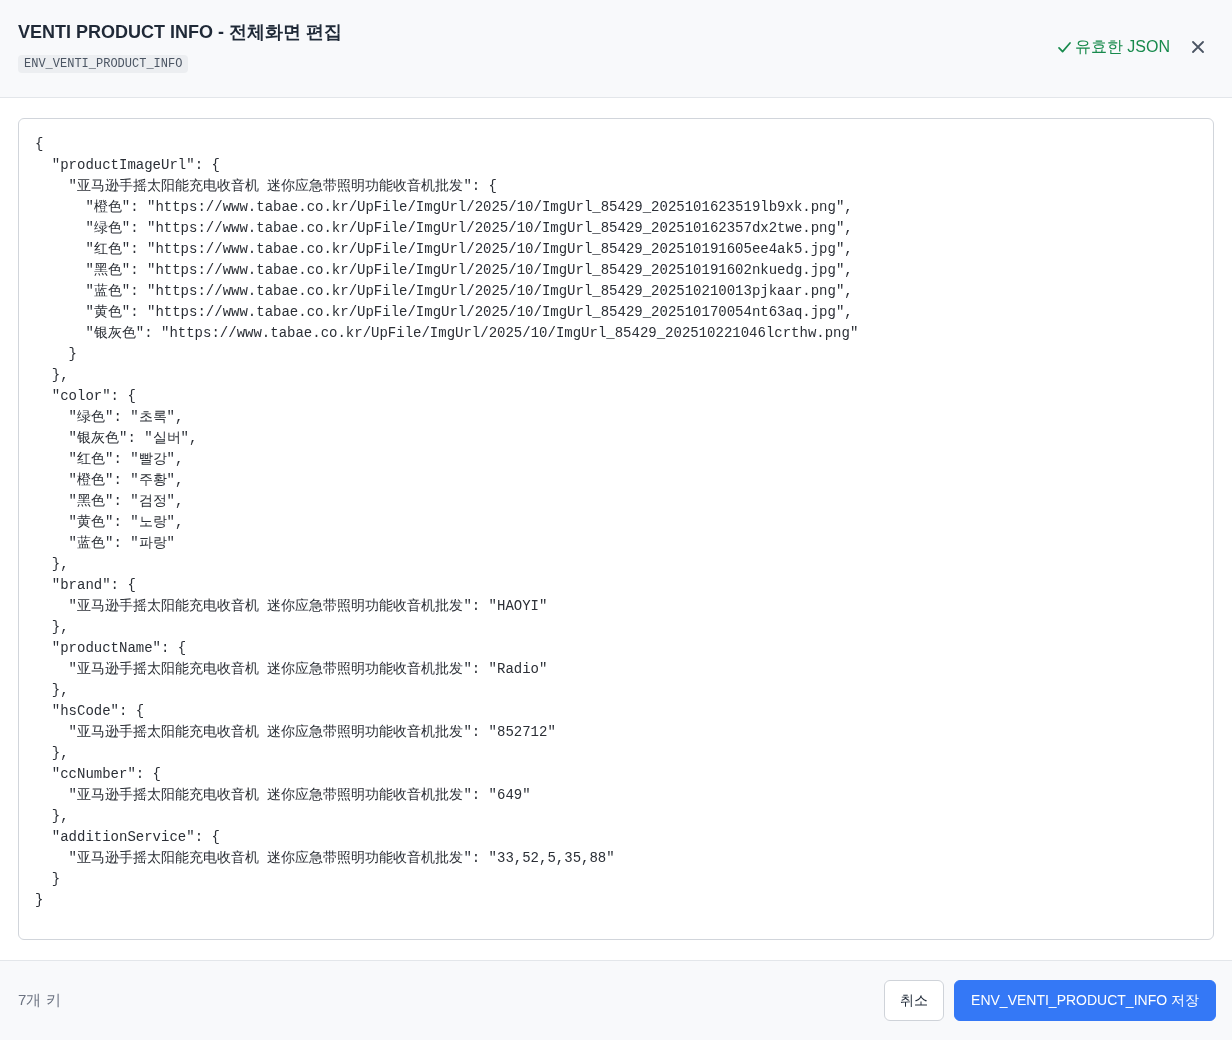  What do you see at coordinates (39, 1000) in the screenshot?
I see `key-count: 7개 키` at bounding box center [39, 1000].